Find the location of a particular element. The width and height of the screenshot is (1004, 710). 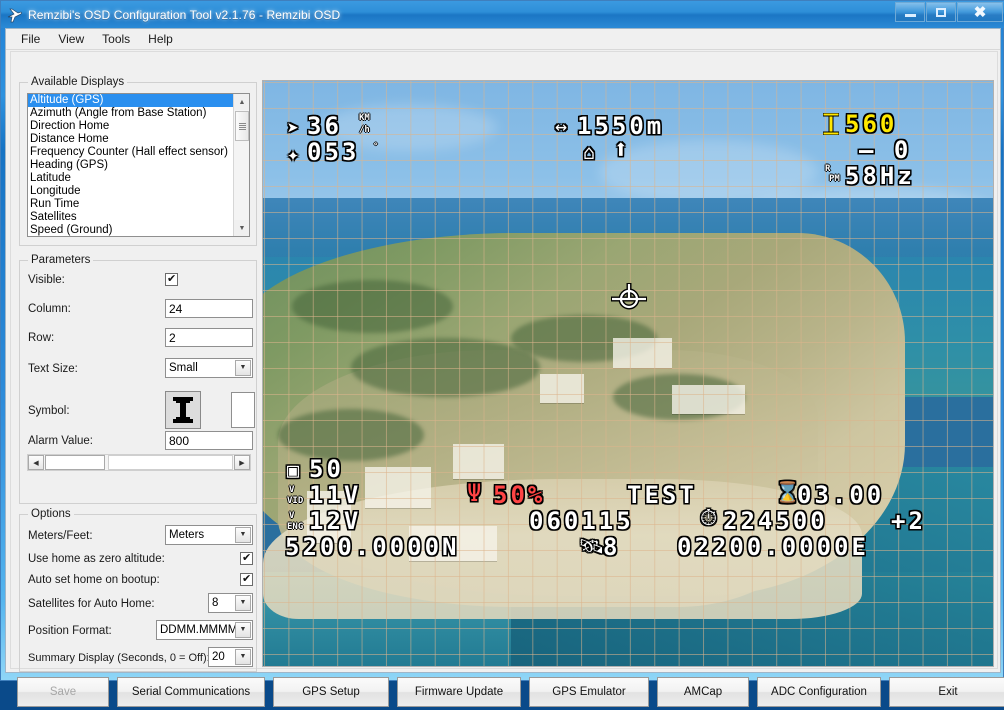

button-save: Save is located at coordinates (63, 692).